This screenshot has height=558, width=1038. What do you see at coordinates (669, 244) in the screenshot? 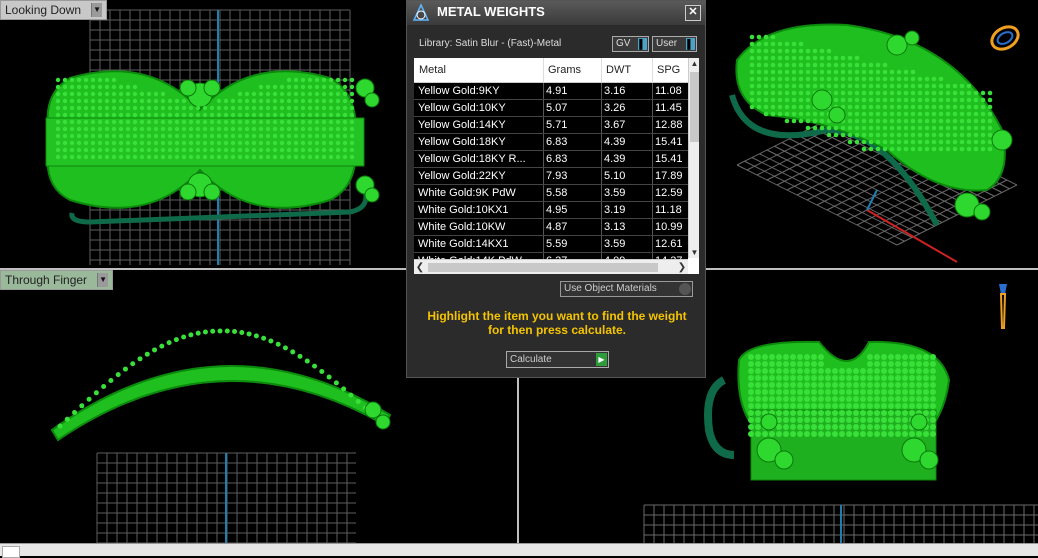
I see `spg-cell: 12.61` at bounding box center [669, 244].